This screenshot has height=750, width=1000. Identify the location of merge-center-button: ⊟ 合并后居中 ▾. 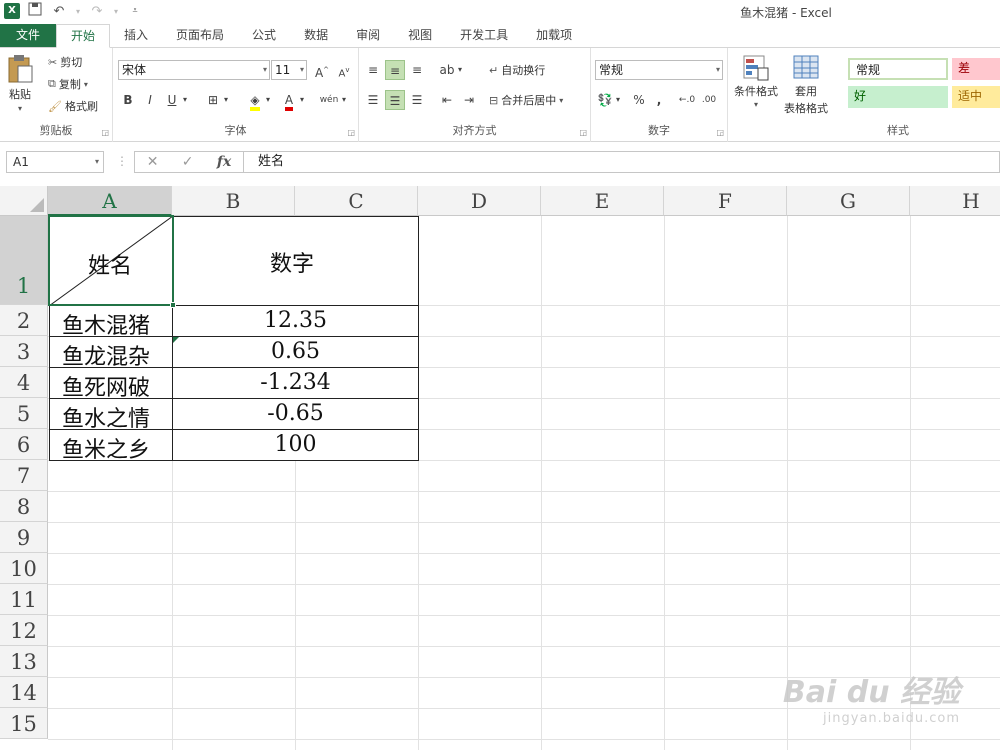
(526, 100).